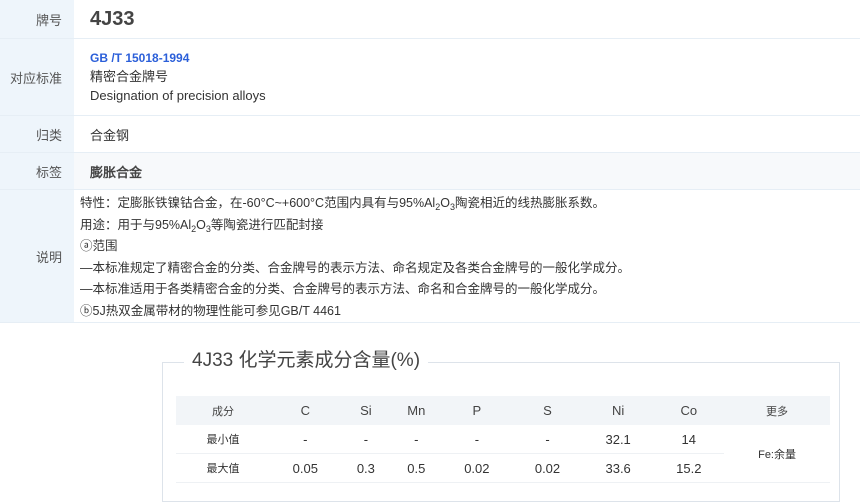 Image resolution: width=860 pixels, height=502 pixels. Describe the element at coordinates (305, 439) in the screenshot. I see `cell-min-c: -` at that location.